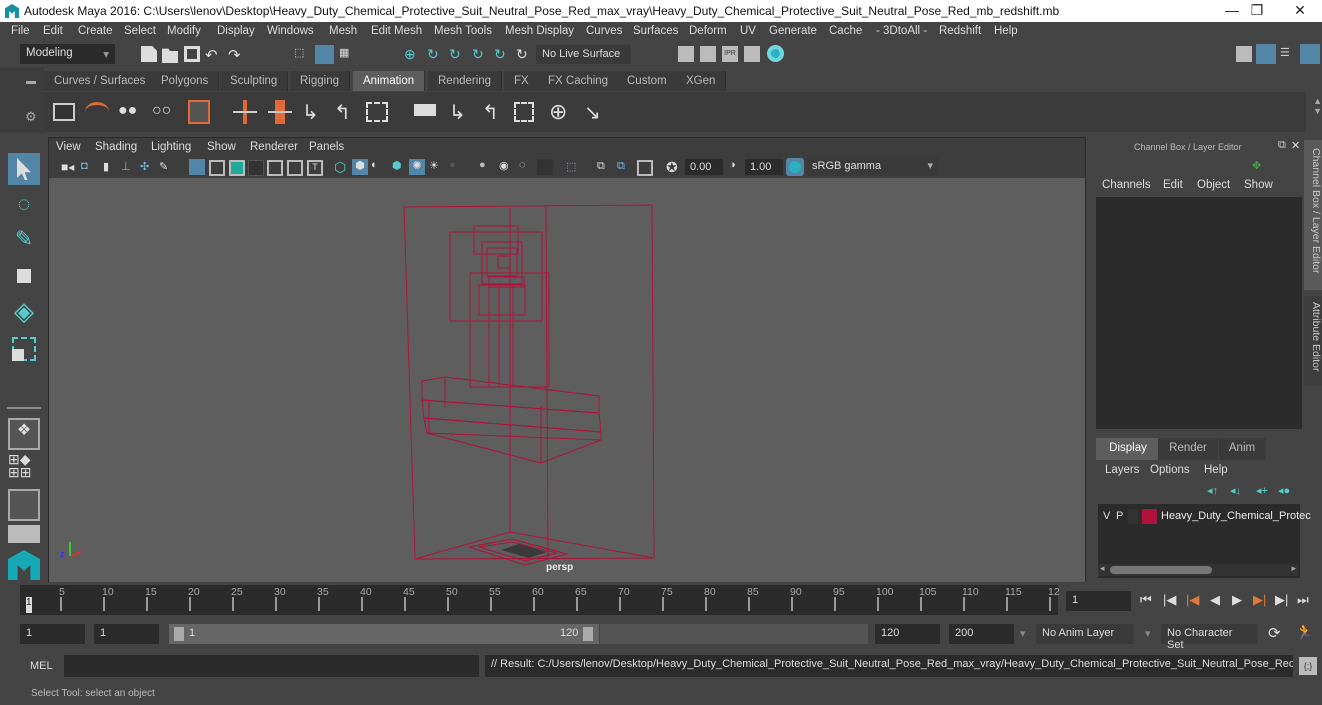  Describe the element at coordinates (95, 31) in the screenshot. I see `menu-create: Create` at that location.